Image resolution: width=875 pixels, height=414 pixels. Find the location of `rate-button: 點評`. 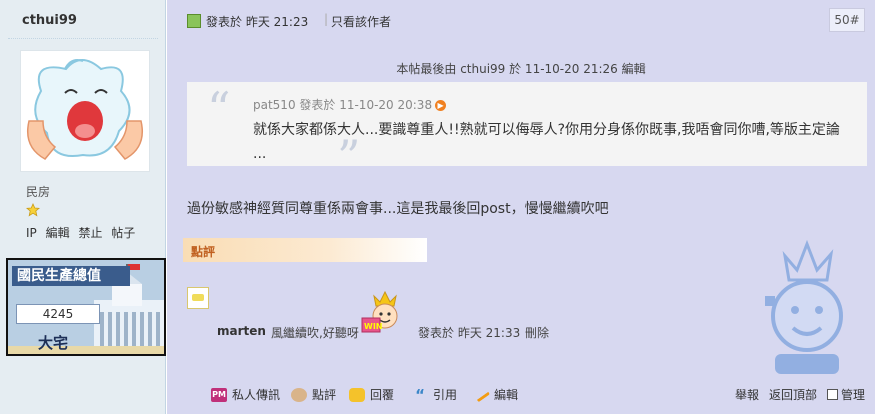

rate-button: 點評 is located at coordinates (313, 394).